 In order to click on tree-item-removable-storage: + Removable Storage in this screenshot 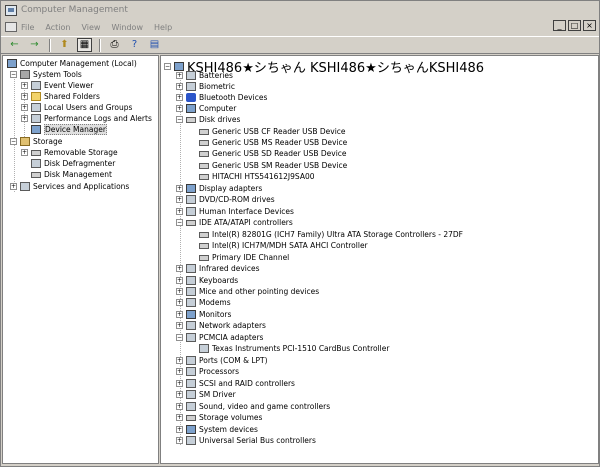, I will do `click(69, 152)`.